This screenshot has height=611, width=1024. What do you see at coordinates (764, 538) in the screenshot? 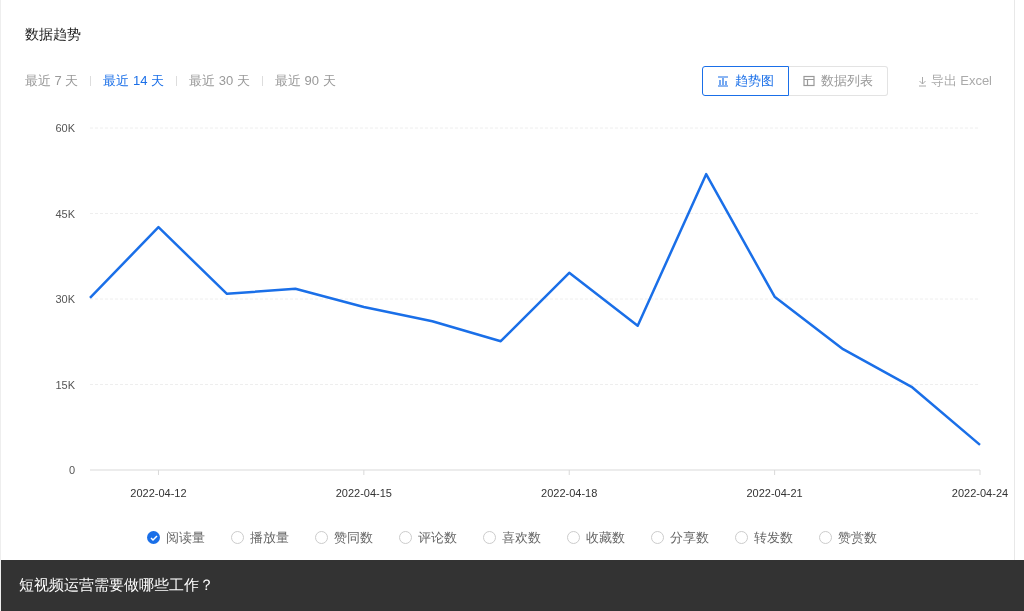
I see `legend-item: 转发数` at bounding box center [764, 538].